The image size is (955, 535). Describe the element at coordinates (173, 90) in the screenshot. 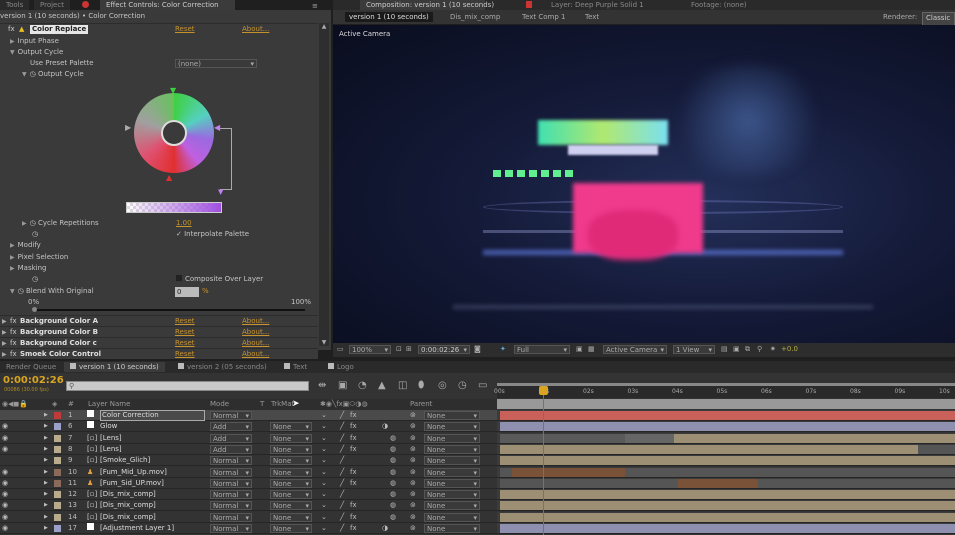

I see `cycle-triangle-icon: ▼` at that location.